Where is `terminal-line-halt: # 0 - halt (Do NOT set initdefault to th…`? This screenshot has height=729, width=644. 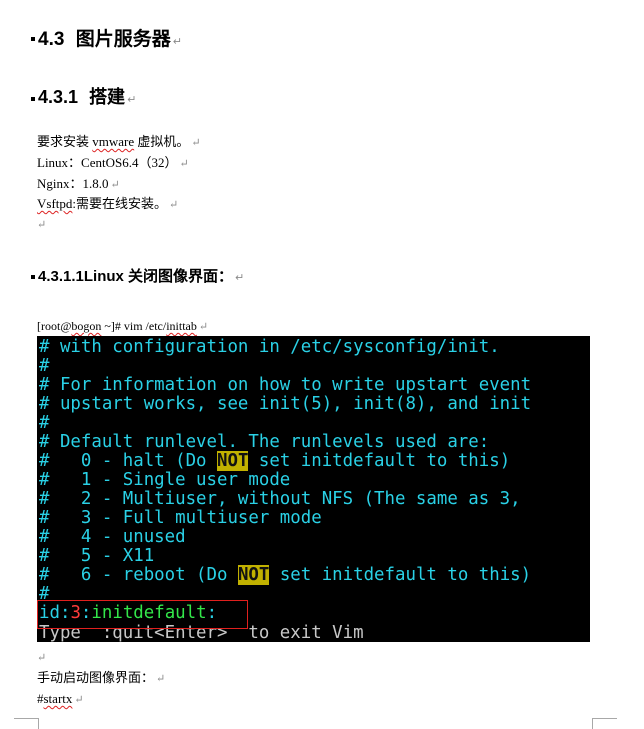 terminal-line-halt: # 0 - halt (Do NOT set initdefault to th… is located at coordinates (275, 461).